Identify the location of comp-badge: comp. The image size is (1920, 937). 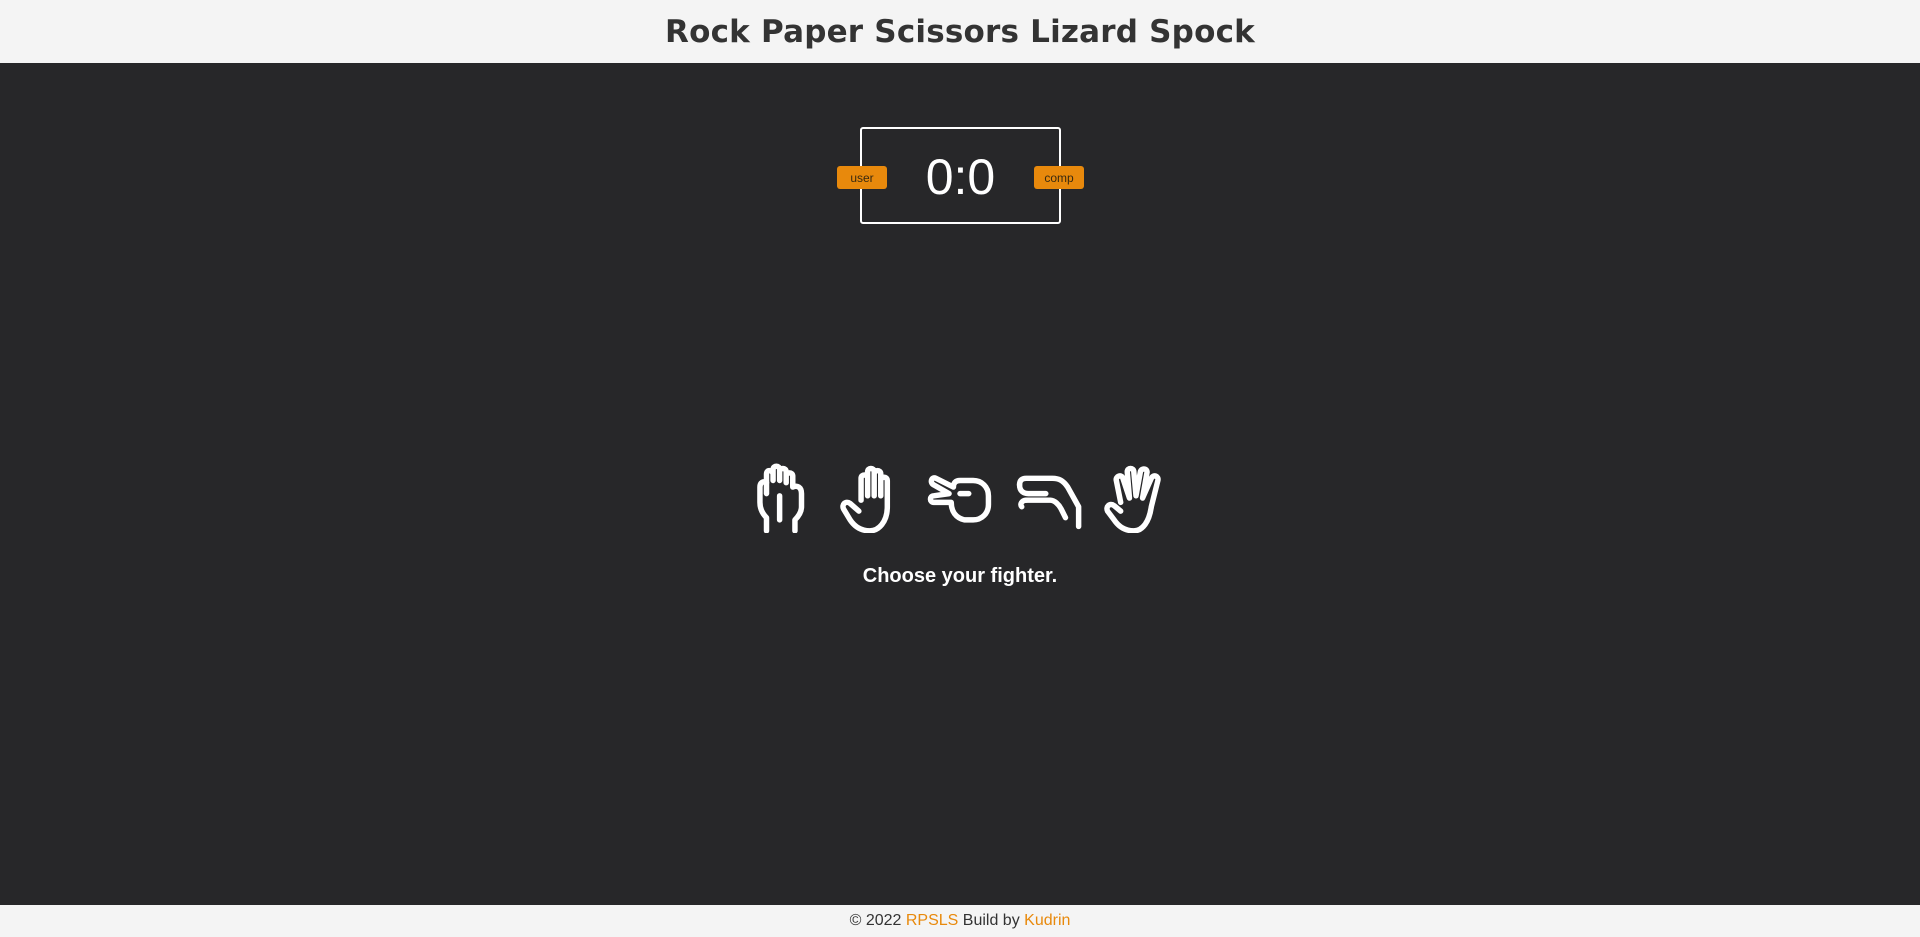
(1059, 177).